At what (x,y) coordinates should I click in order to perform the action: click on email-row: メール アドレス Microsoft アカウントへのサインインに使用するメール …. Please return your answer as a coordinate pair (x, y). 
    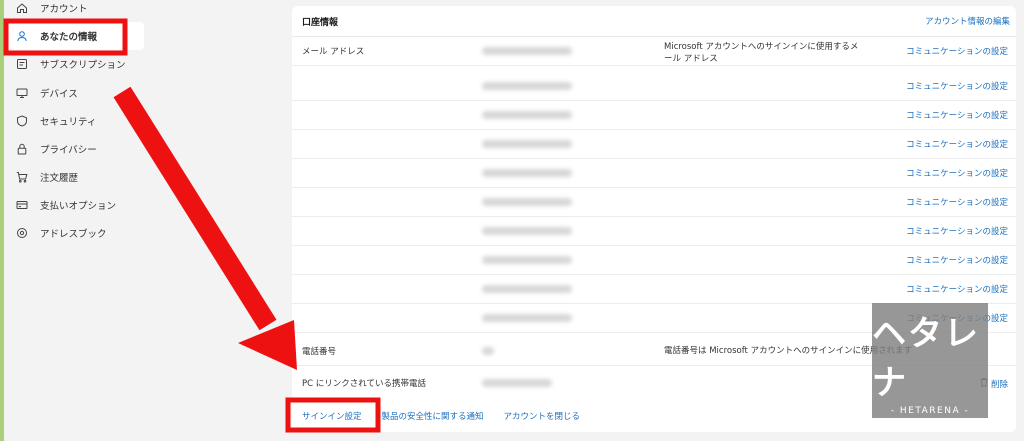
    Looking at the image, I should click on (654, 51).